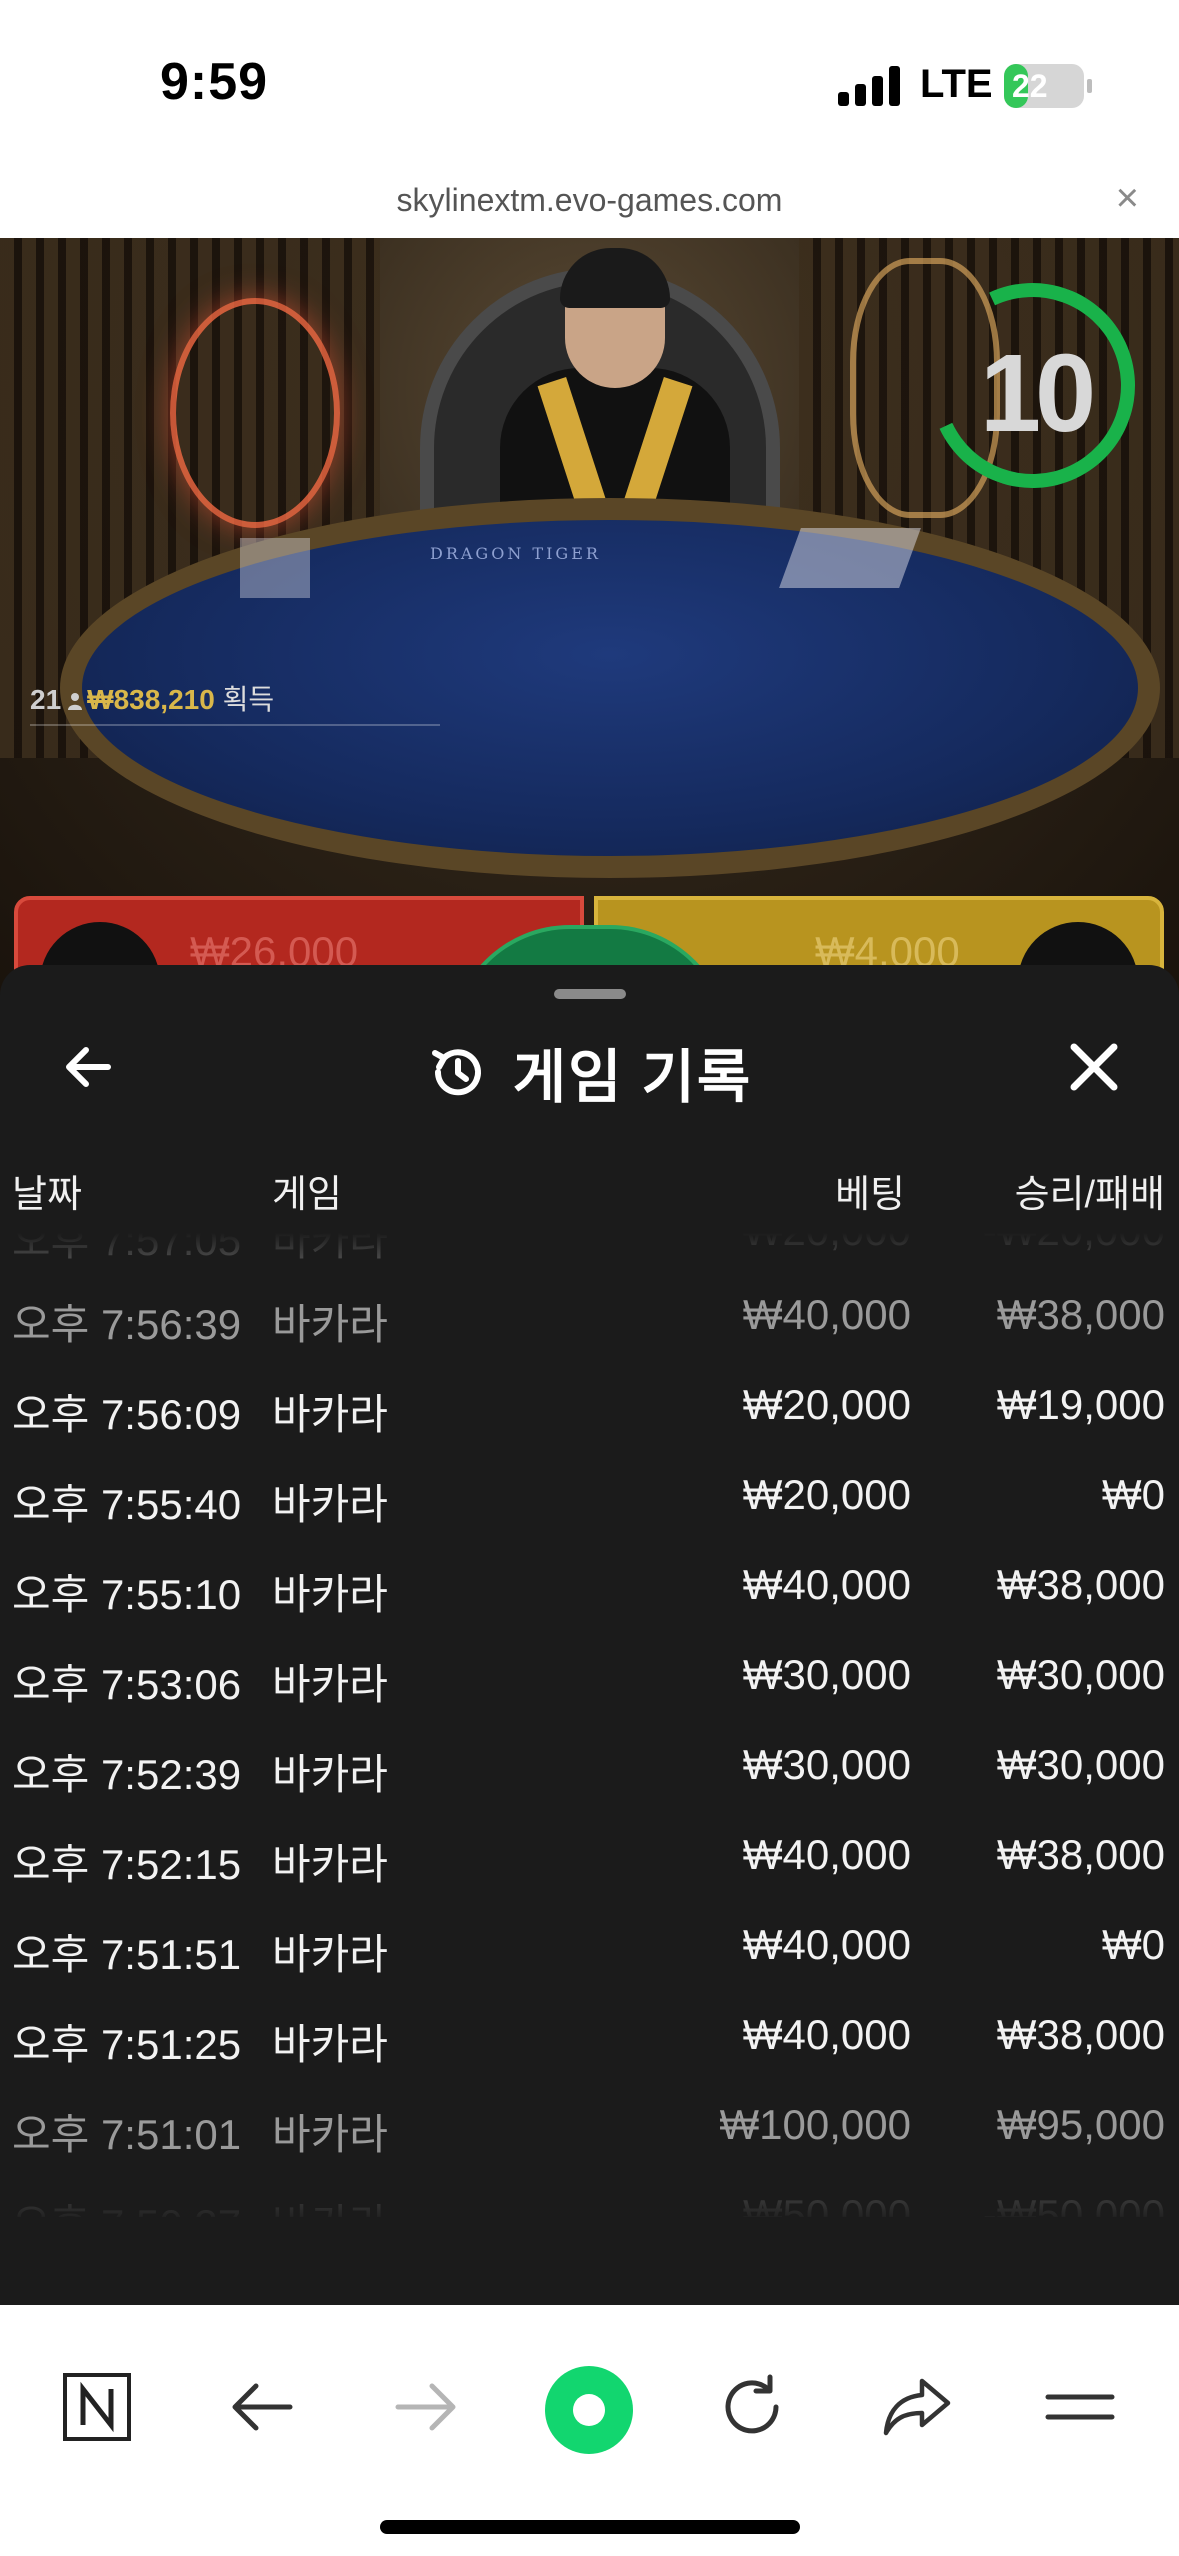 Image resolution: width=1179 pixels, height=2556 pixels. I want to click on card-shoe, so click(850, 558).